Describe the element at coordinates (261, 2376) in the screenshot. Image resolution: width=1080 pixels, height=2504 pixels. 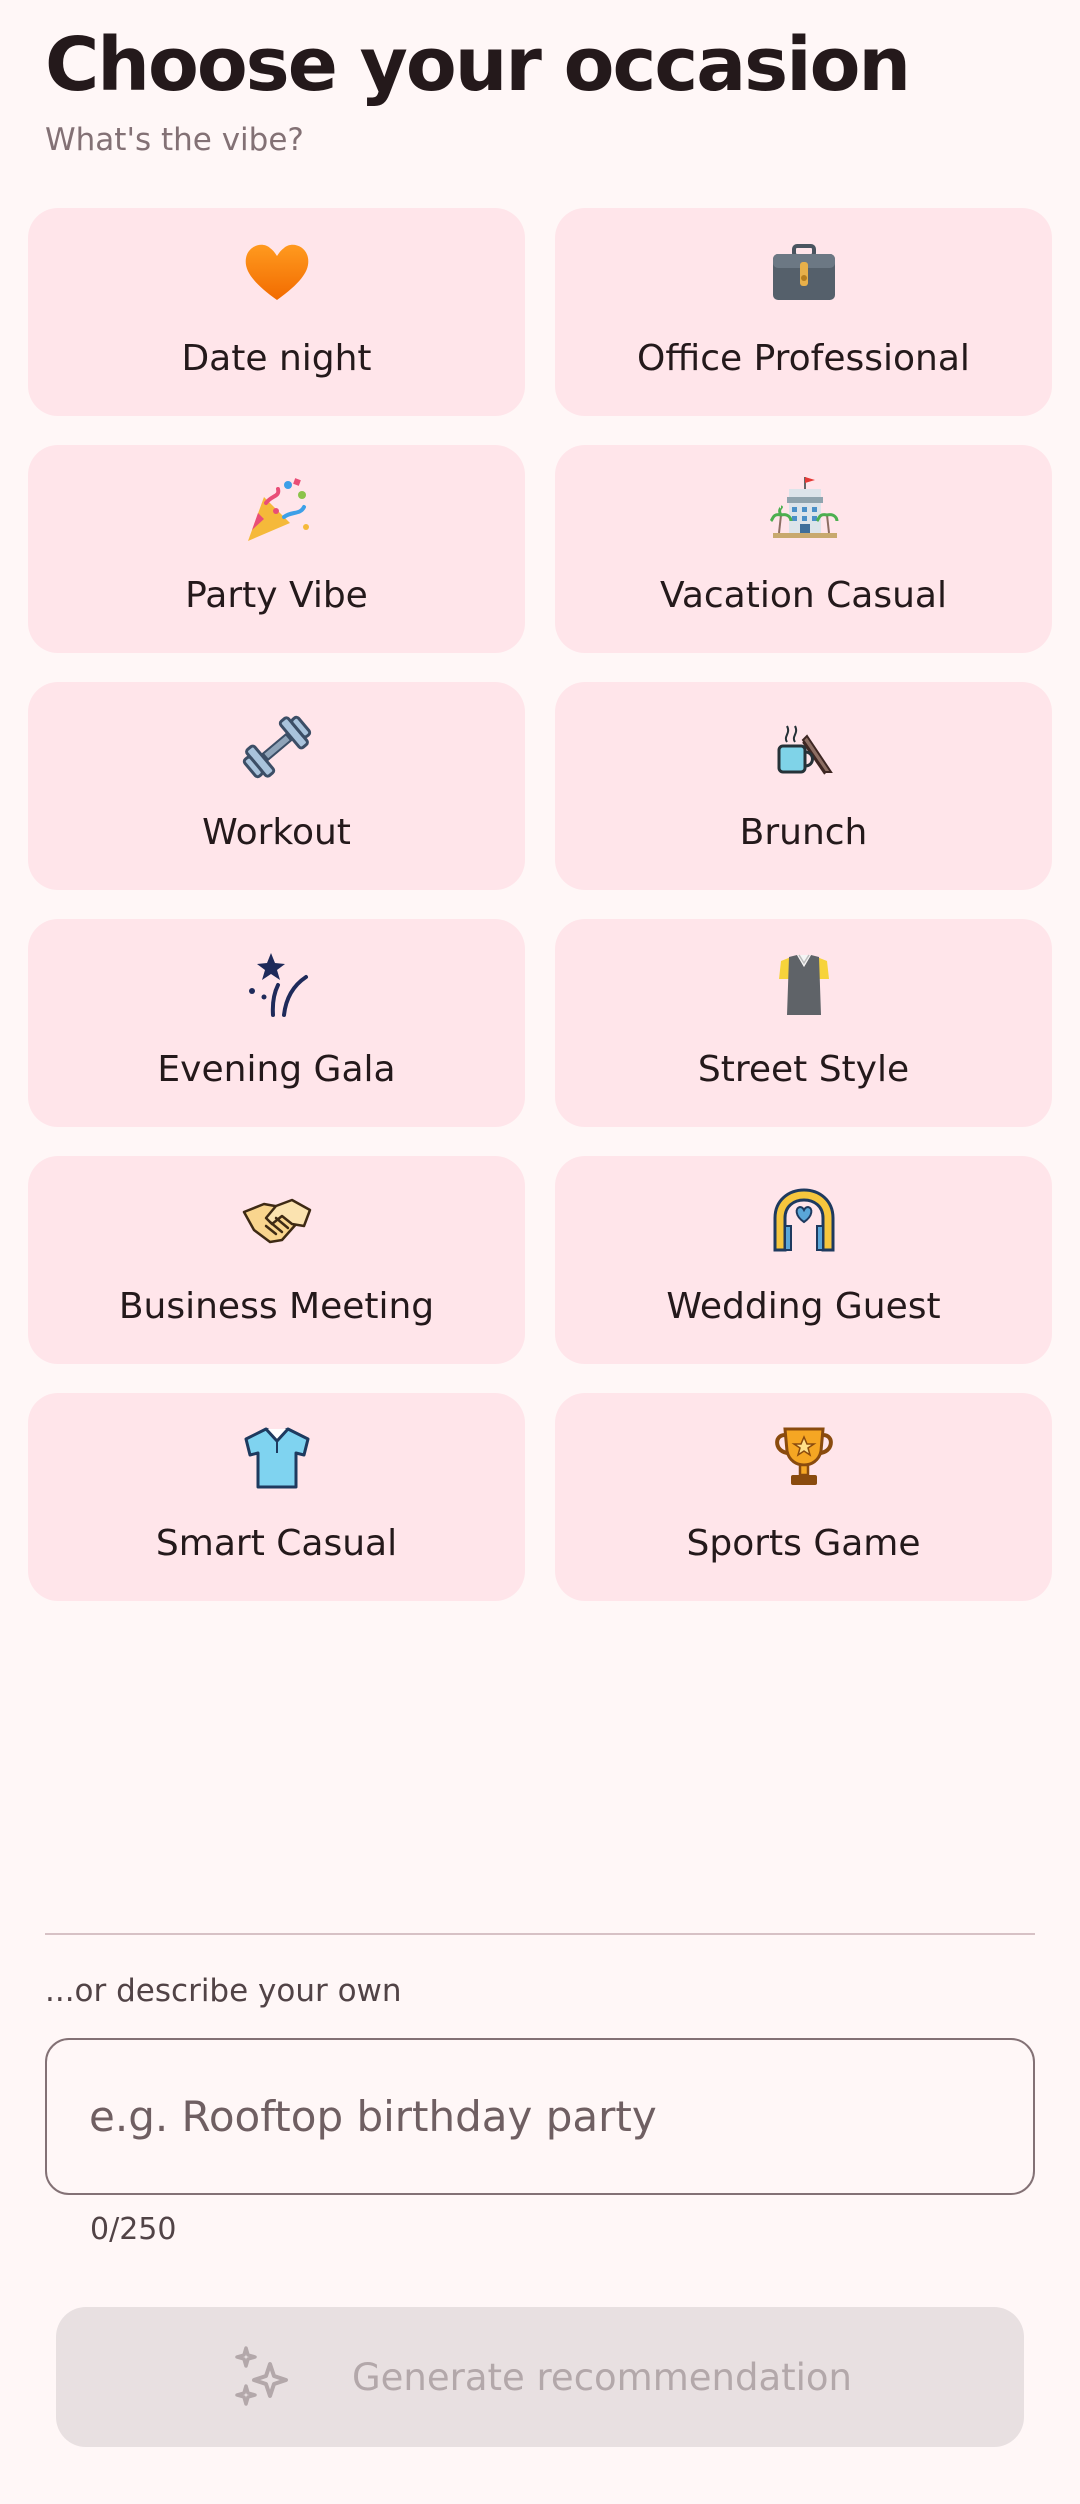
I see `sparkles-icon` at that location.